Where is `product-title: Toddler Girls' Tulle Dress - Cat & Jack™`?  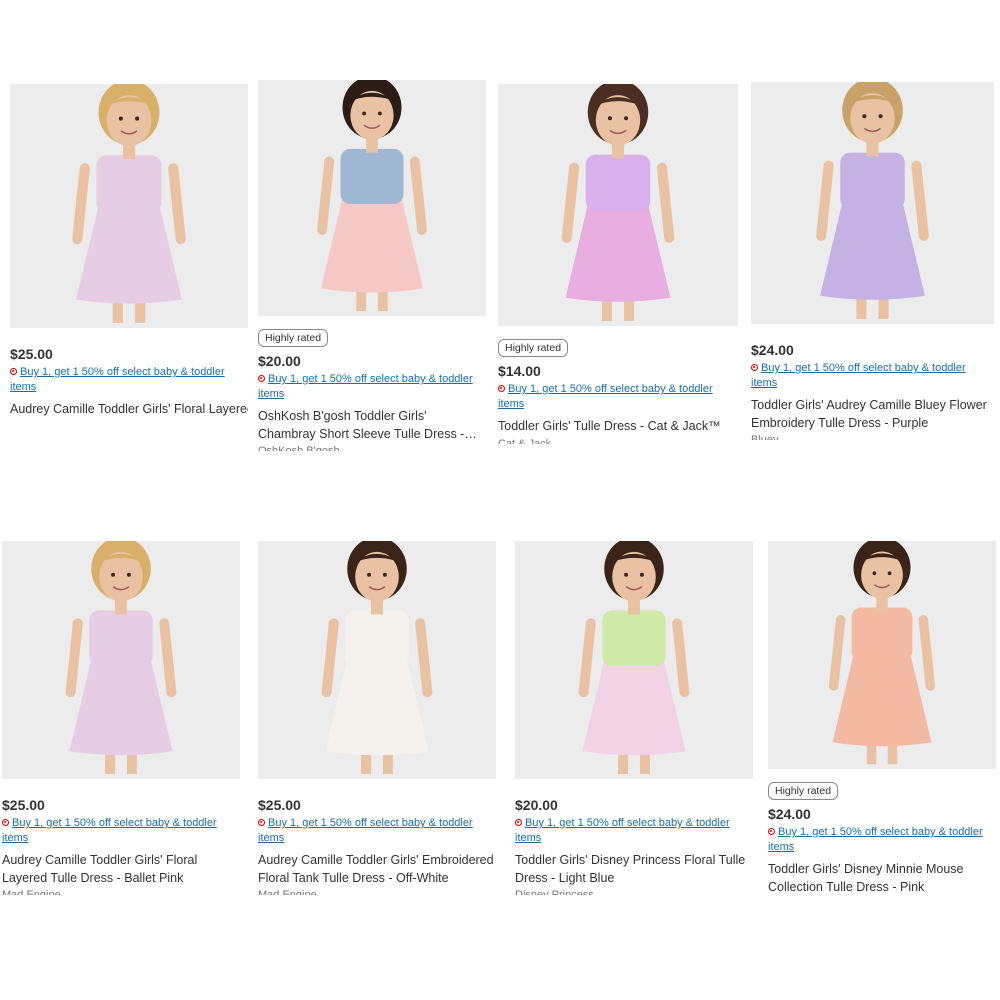
product-title: Toddler Girls' Tulle Dress - Cat & Jack™ is located at coordinates (618, 427).